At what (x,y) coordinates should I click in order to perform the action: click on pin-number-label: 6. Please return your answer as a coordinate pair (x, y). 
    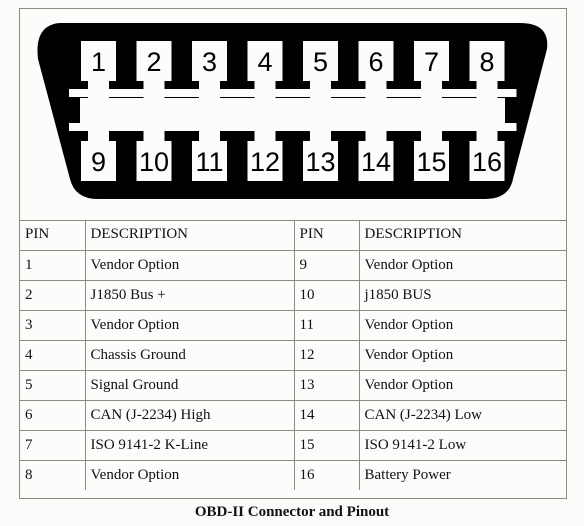
    Looking at the image, I should click on (375, 62).